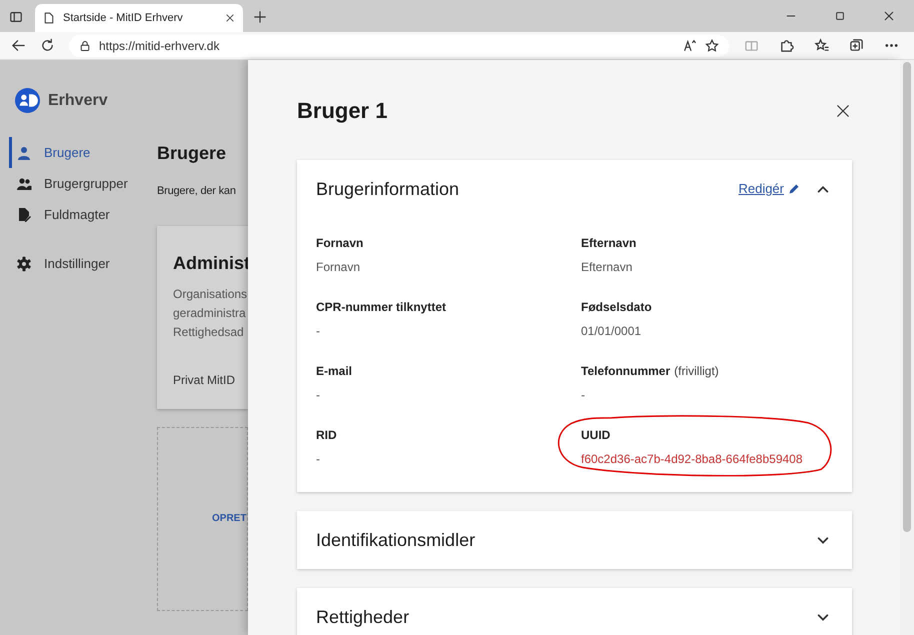  Describe the element at coordinates (608, 243) in the screenshot. I see `field-label: Efternavn` at that location.